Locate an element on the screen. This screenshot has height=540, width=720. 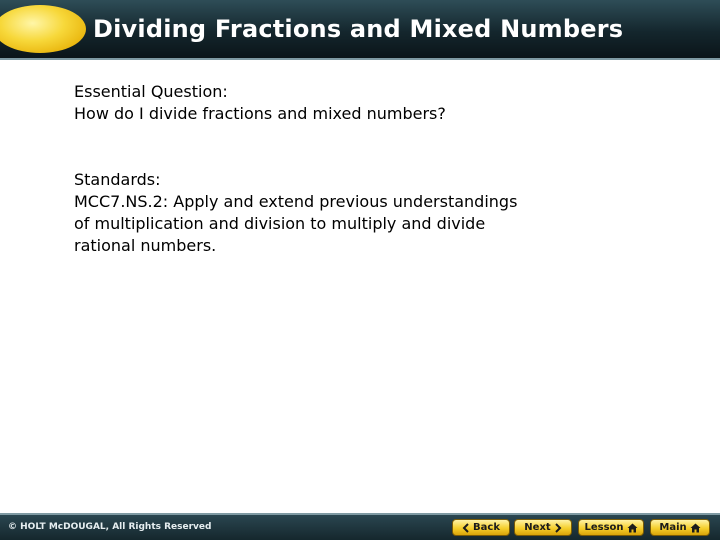
essential-question-heading: Essential Question: is located at coordinates (151, 91).